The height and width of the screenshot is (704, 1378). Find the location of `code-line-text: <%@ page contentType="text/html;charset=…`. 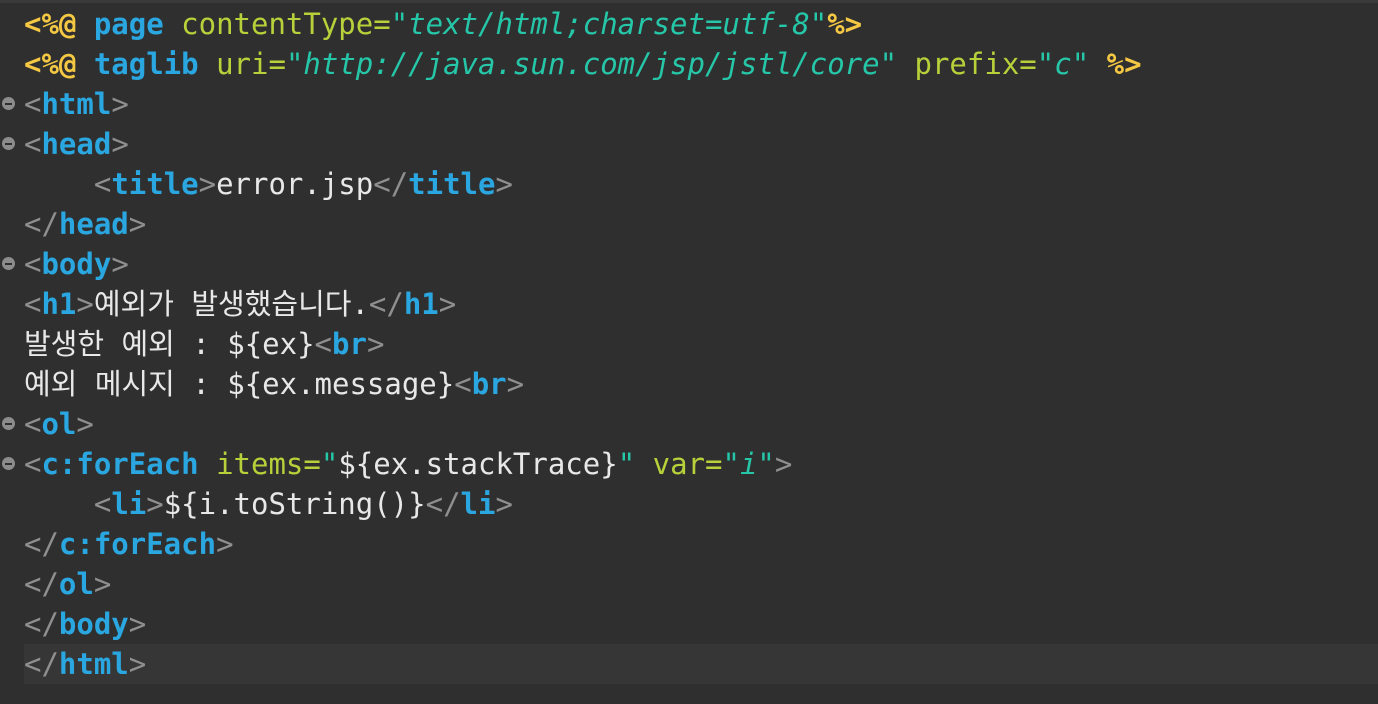

code-line-text: <%@ page contentType="text/html;charset=… is located at coordinates (443, 24).